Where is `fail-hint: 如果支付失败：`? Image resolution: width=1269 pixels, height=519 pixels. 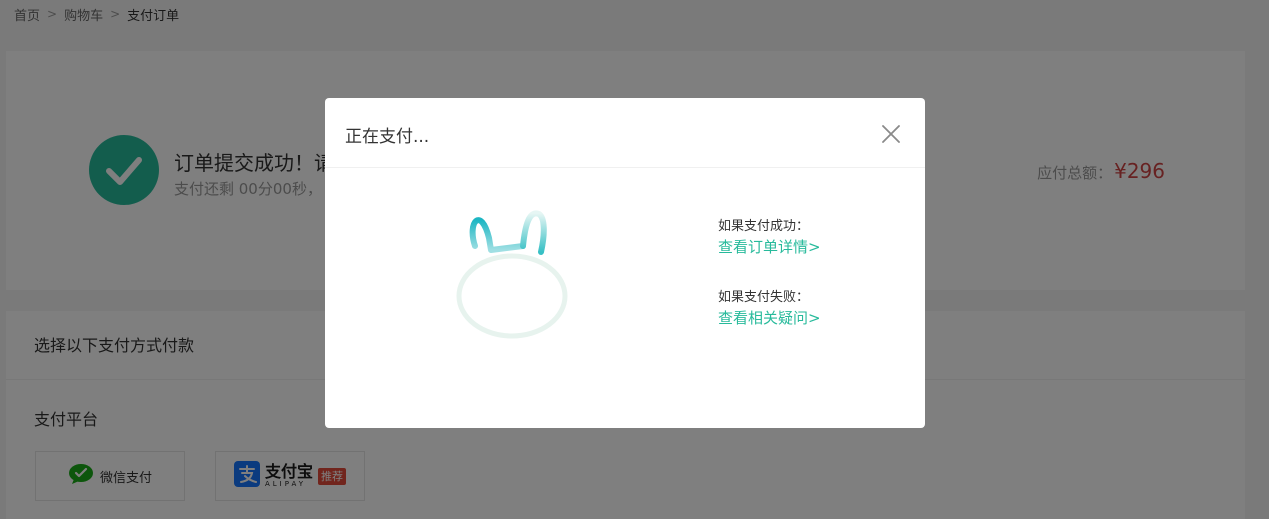
fail-hint: 如果支付失败： is located at coordinates (764, 297).